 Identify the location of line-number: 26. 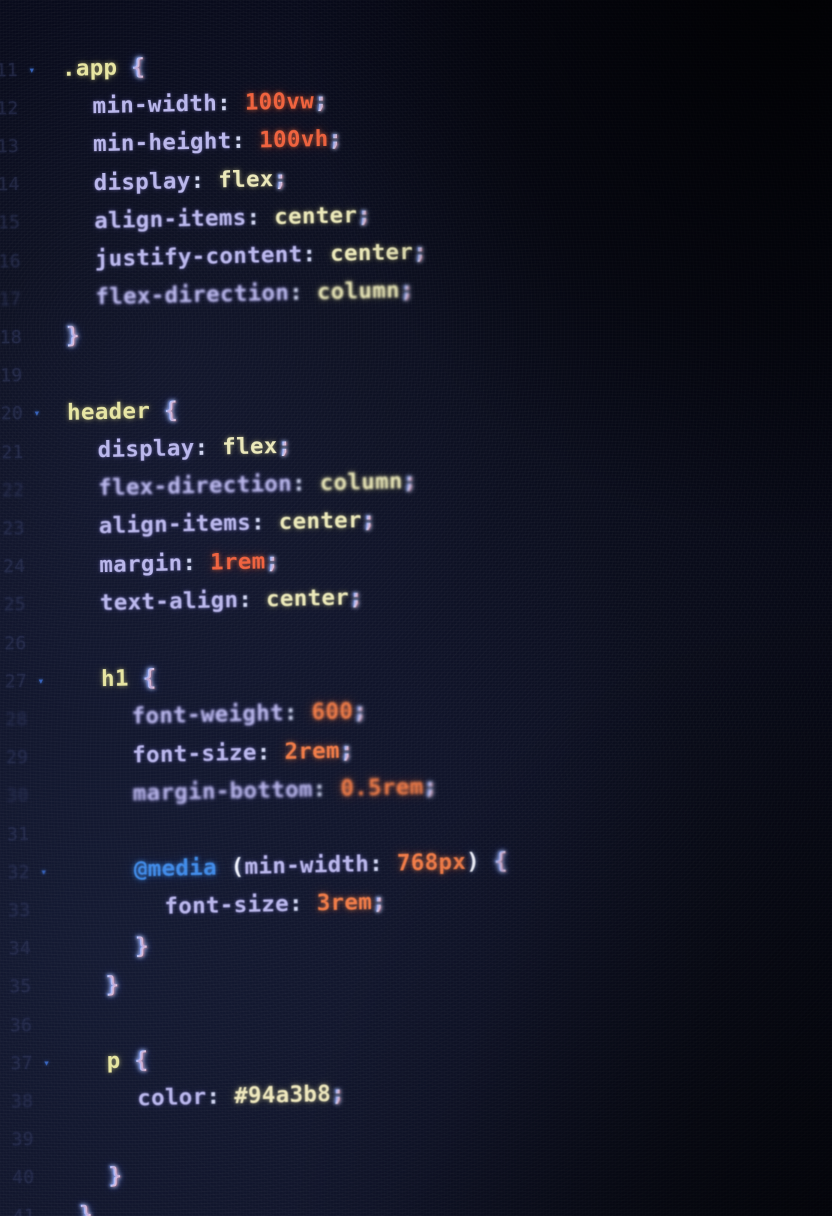
(15, 643).